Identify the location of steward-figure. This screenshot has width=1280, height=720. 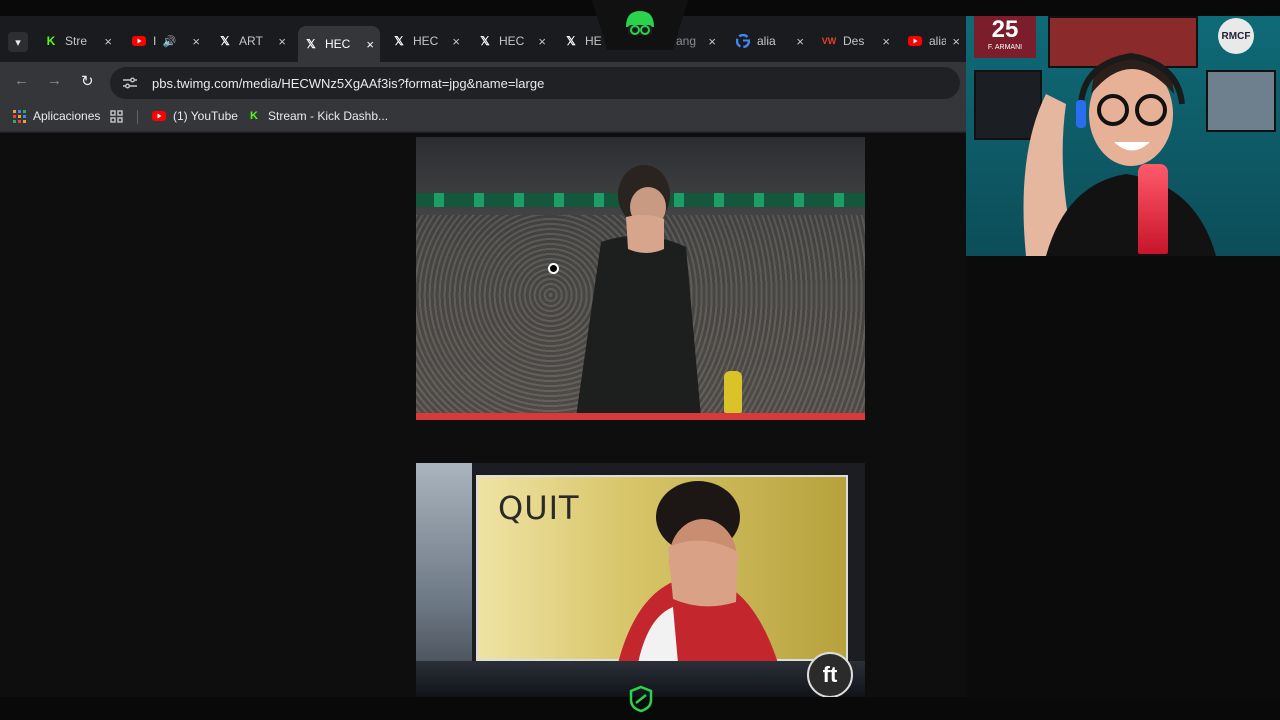
(733, 392).